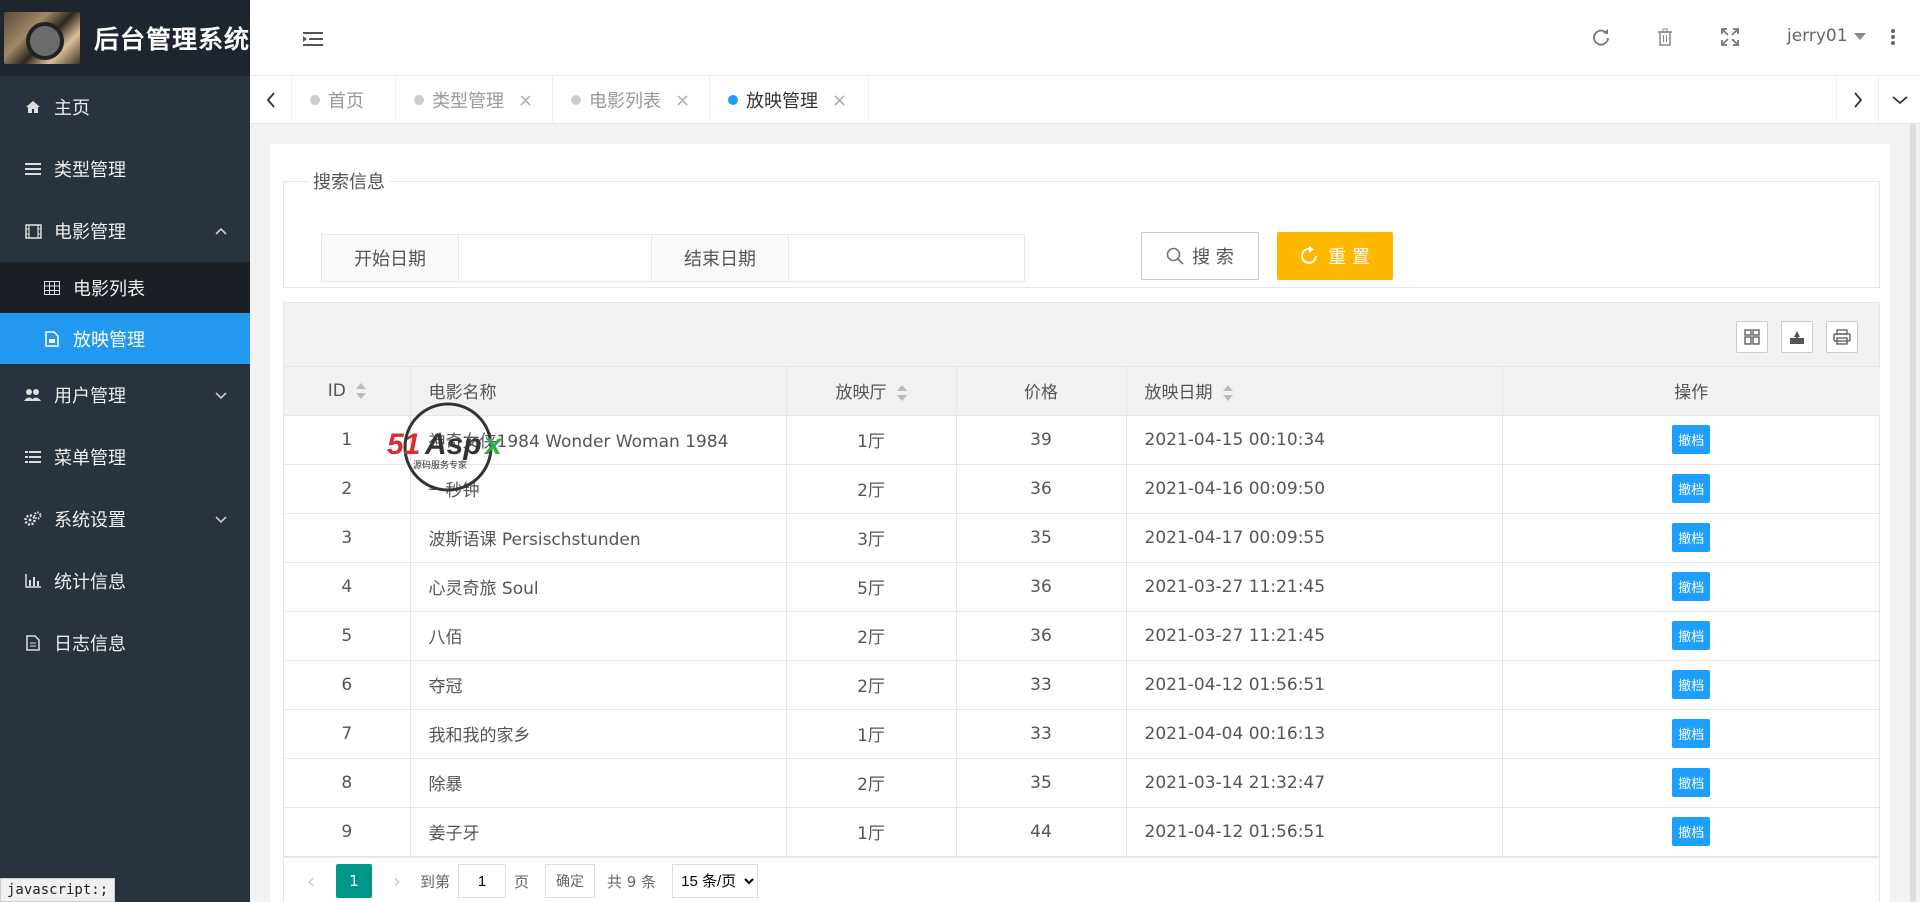  I want to click on search-legend: 搜索信息, so click(349, 182).